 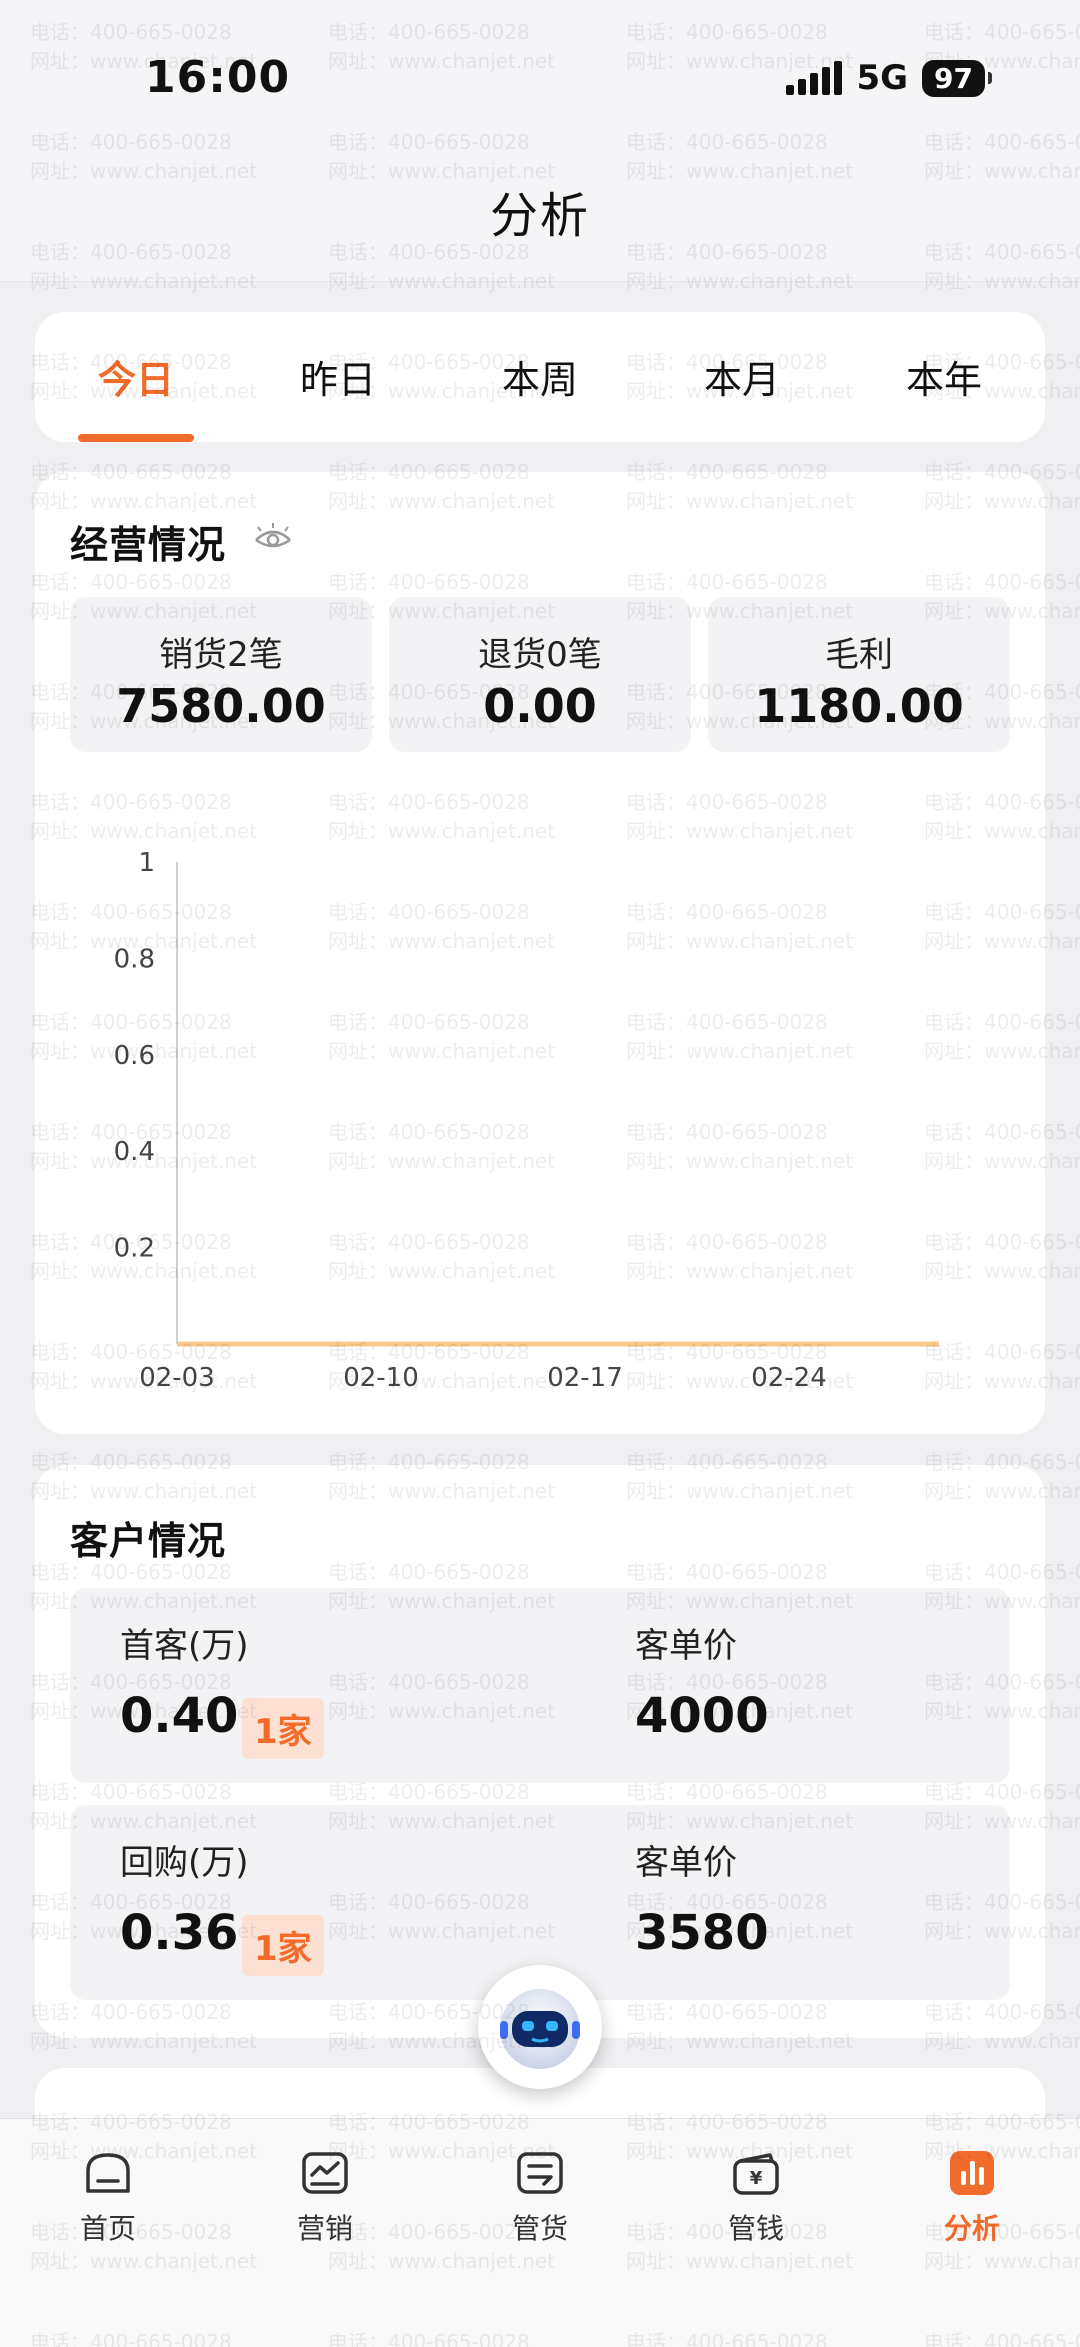 What do you see at coordinates (702, 1933) in the screenshot?
I see `repurchase-price-value: 3580` at bounding box center [702, 1933].